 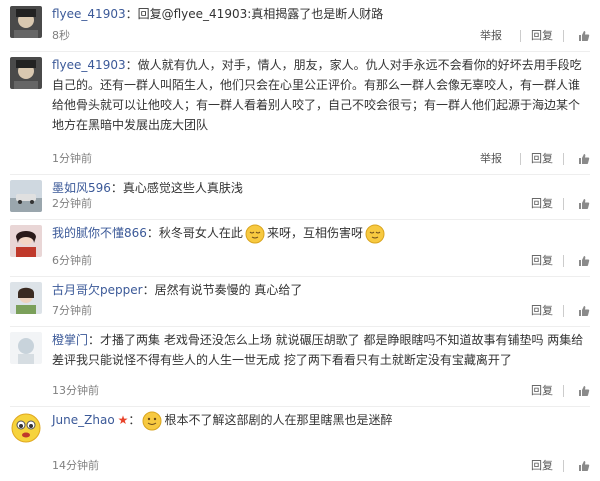 What do you see at coordinates (61, 35) in the screenshot?
I see `comment-time: 8秒` at bounding box center [61, 35].